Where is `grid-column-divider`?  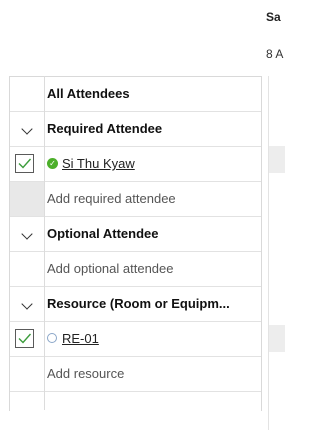 grid-column-divider is located at coordinates (44, 243).